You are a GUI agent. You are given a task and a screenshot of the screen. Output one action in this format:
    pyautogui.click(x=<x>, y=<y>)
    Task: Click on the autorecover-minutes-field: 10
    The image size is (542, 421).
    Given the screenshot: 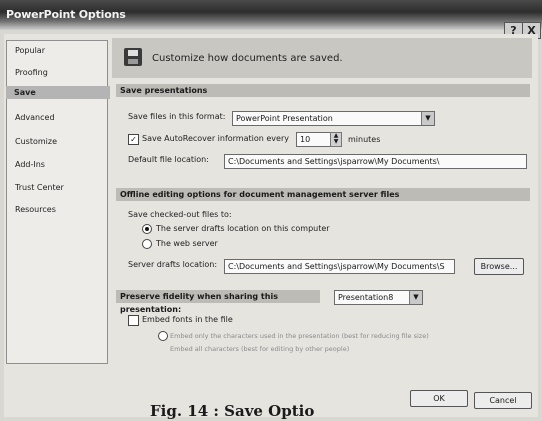 What is the action you would take?
    pyautogui.click(x=313, y=139)
    